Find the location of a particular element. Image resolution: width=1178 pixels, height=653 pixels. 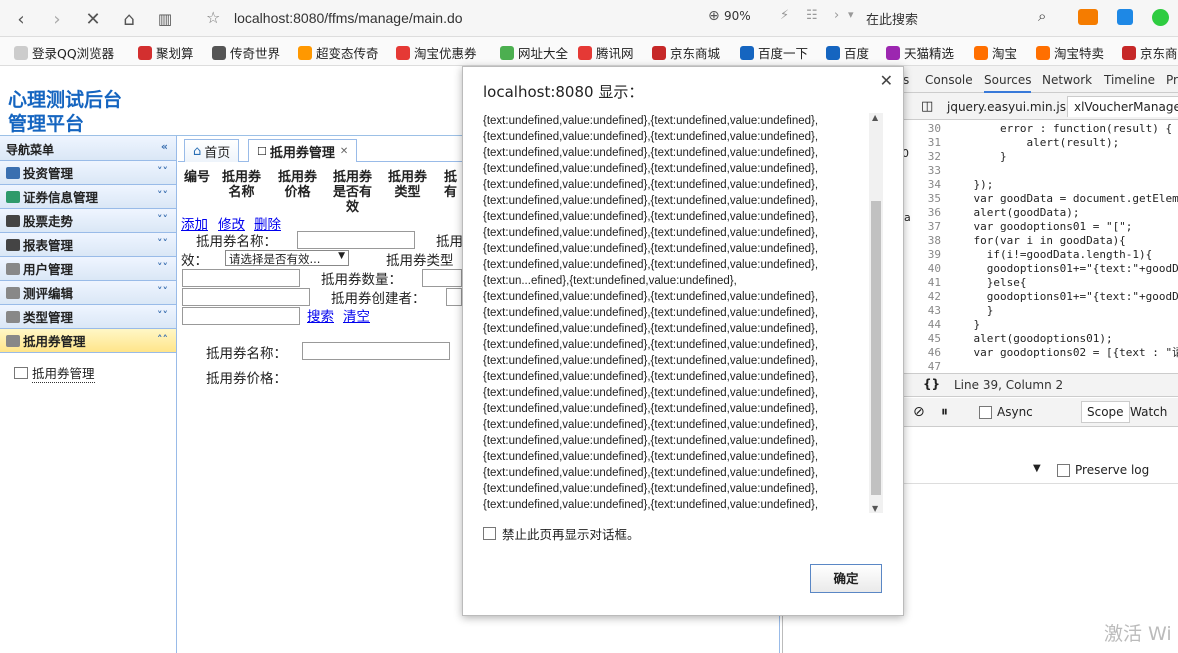

devtools-tab-network: Network is located at coordinates (1067, 80).